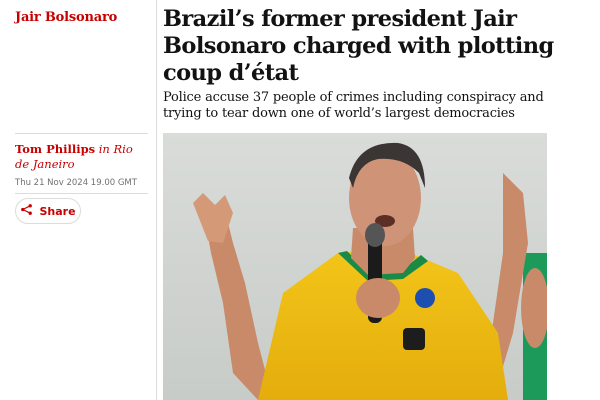 This screenshot has height=400, width=600. I want to click on share-icon, so click(26, 211).